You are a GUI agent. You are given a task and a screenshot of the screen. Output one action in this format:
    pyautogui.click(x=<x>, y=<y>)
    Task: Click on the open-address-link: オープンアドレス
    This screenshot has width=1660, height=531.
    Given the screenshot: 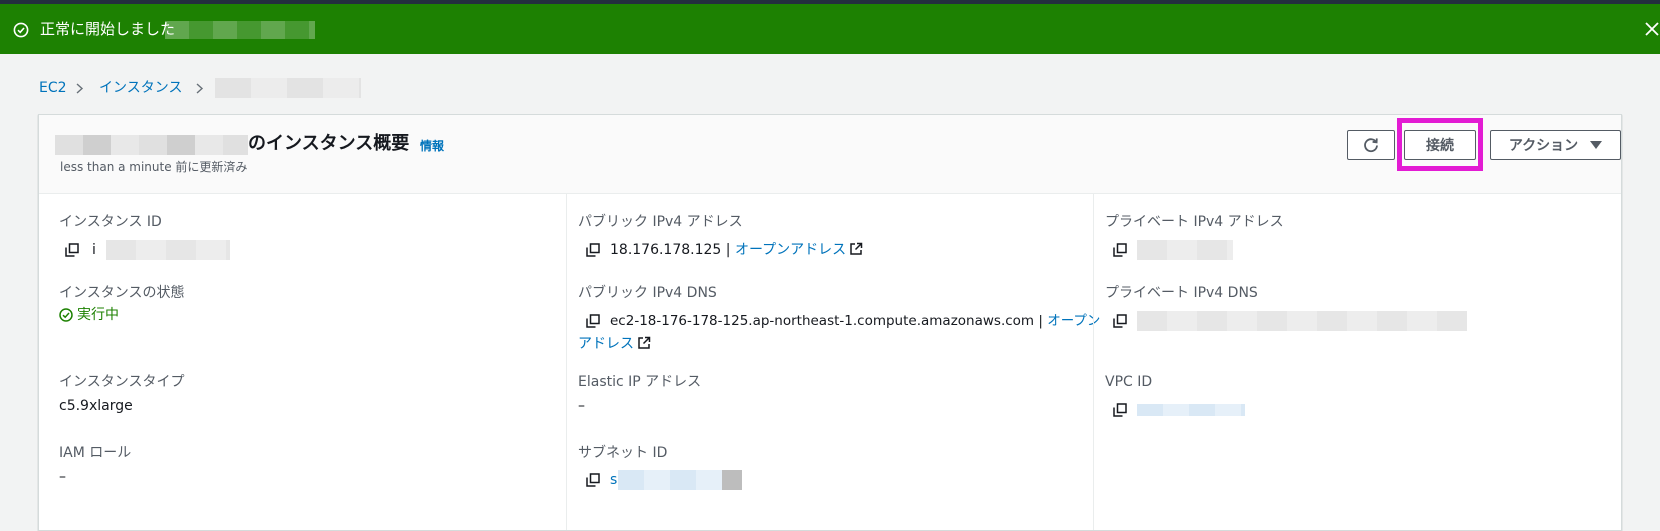 What is the action you would take?
    pyautogui.click(x=790, y=250)
    